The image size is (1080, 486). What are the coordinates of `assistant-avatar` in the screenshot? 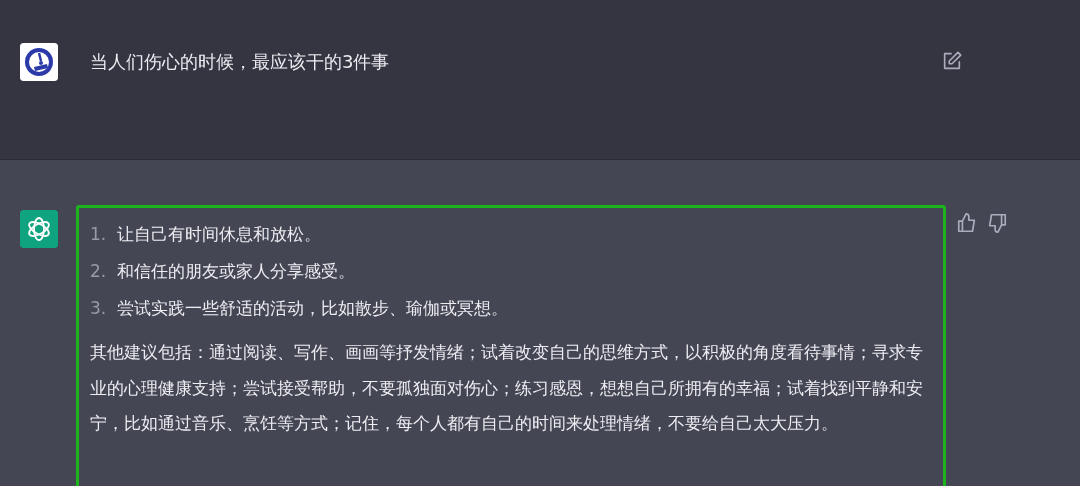 It's located at (39, 229).